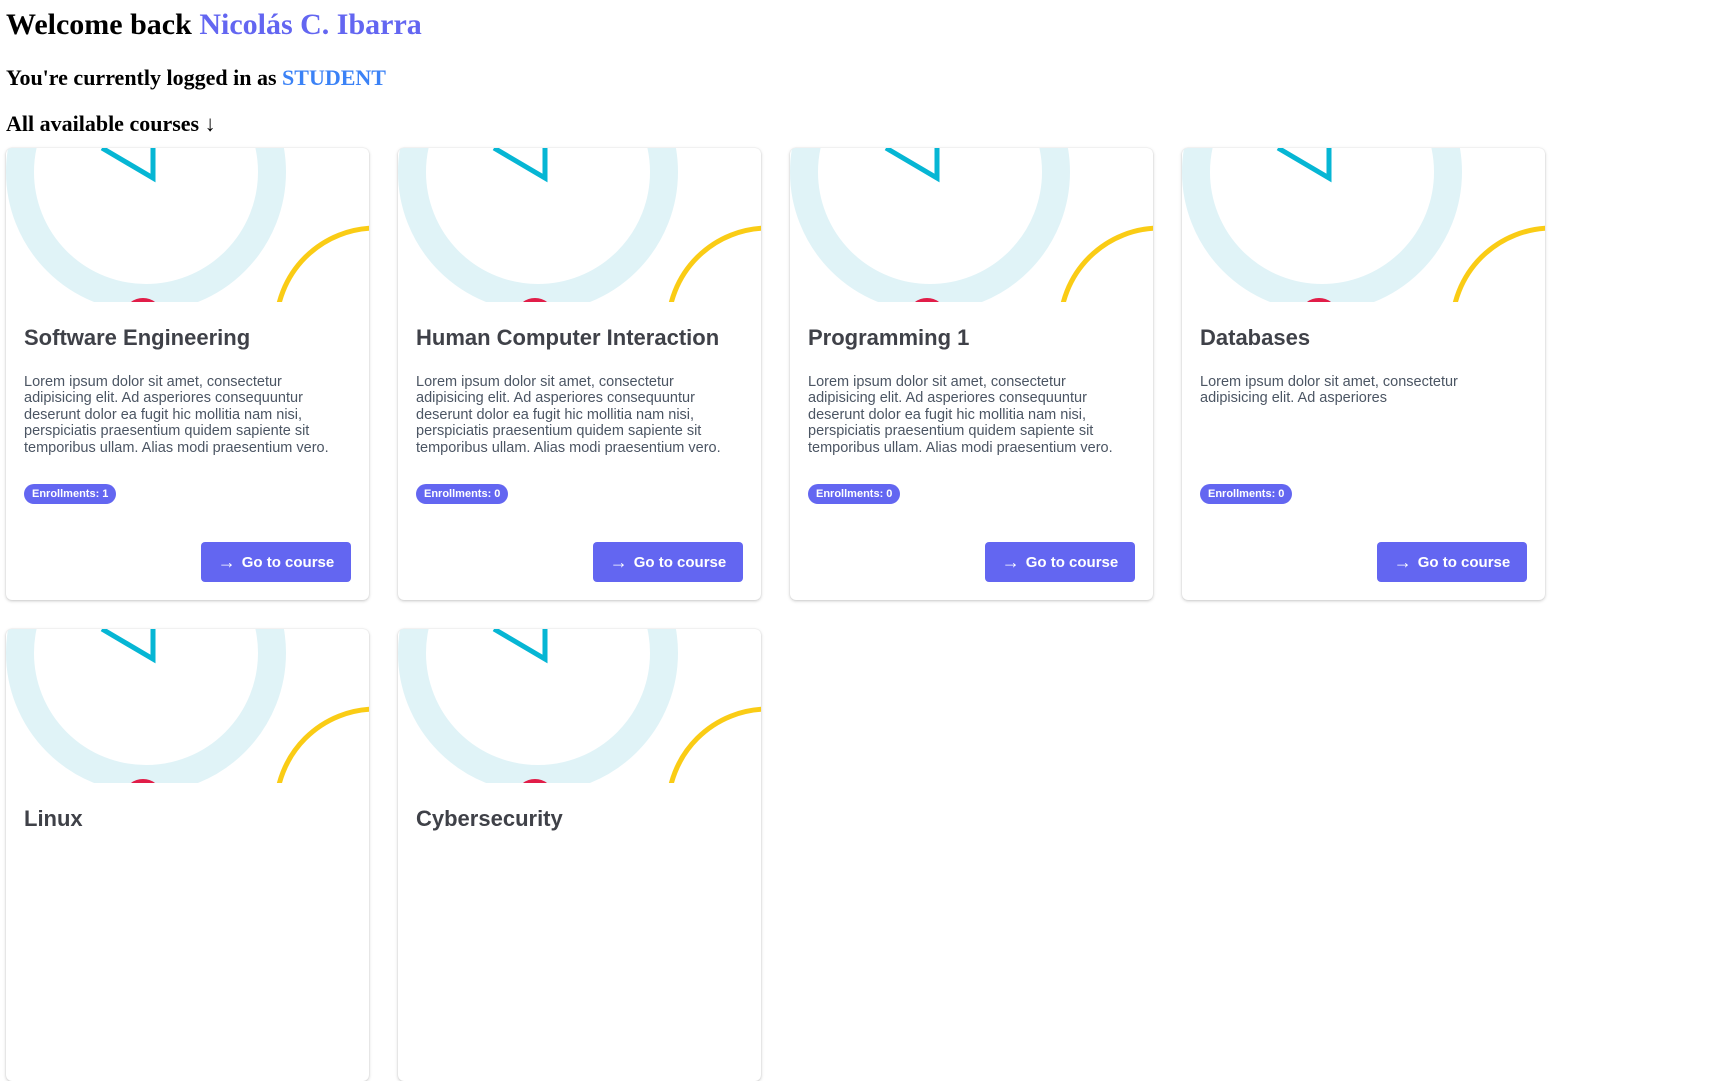 This screenshot has height=1081, width=1729. Describe the element at coordinates (99, 24) in the screenshot. I see `welcome-prefix: Welcome back` at that location.